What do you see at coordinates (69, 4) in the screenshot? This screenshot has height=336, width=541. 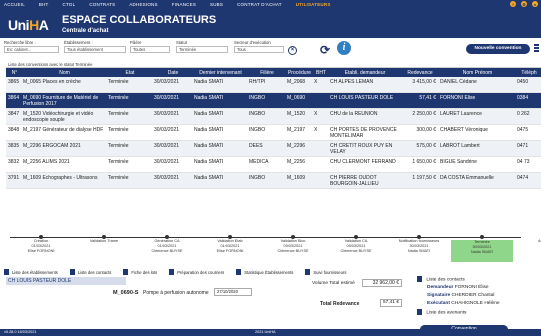 I see `nav-ctgl: CTGL` at bounding box center [69, 4].